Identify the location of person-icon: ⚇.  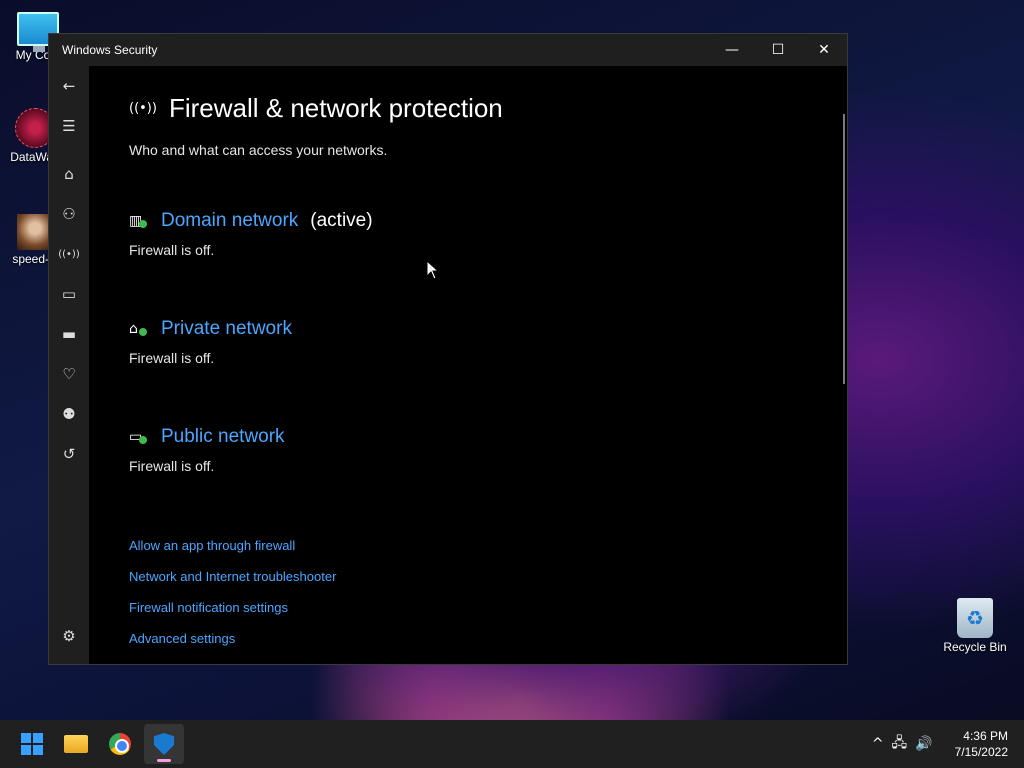
(69, 214).